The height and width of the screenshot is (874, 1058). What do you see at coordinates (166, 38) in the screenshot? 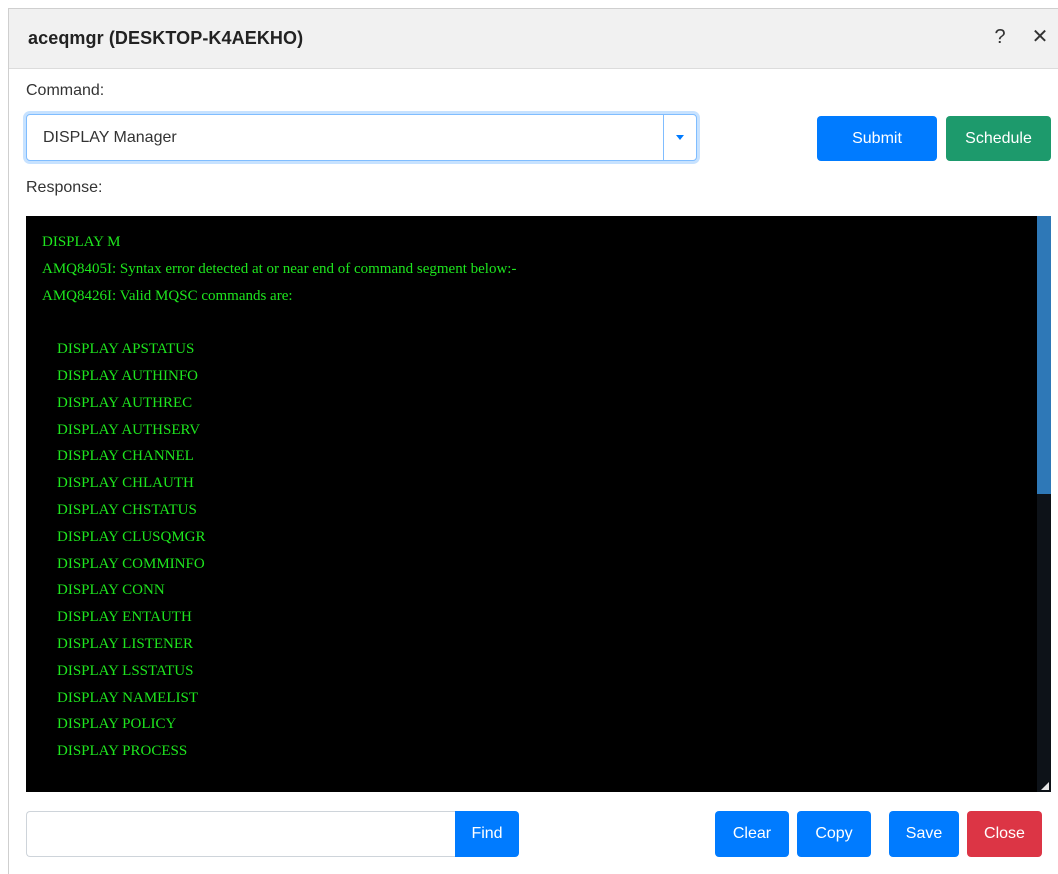
I see `dialog-title: aceqmgr (DESKTOP-K4AEKHO)` at bounding box center [166, 38].